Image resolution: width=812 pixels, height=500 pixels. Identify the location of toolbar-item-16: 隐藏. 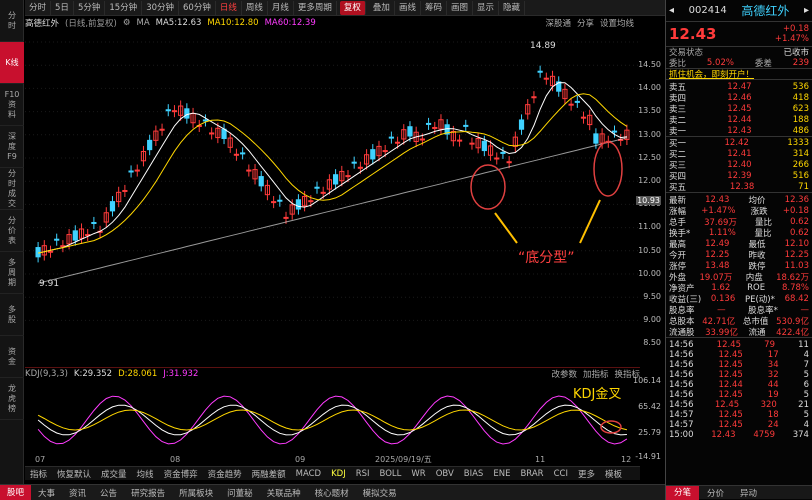
(512, 7).